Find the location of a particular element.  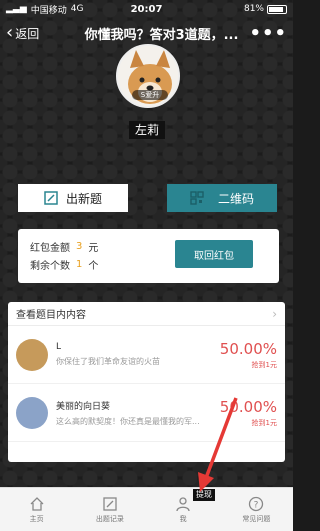

back-label: 返回 is located at coordinates (27, 33).